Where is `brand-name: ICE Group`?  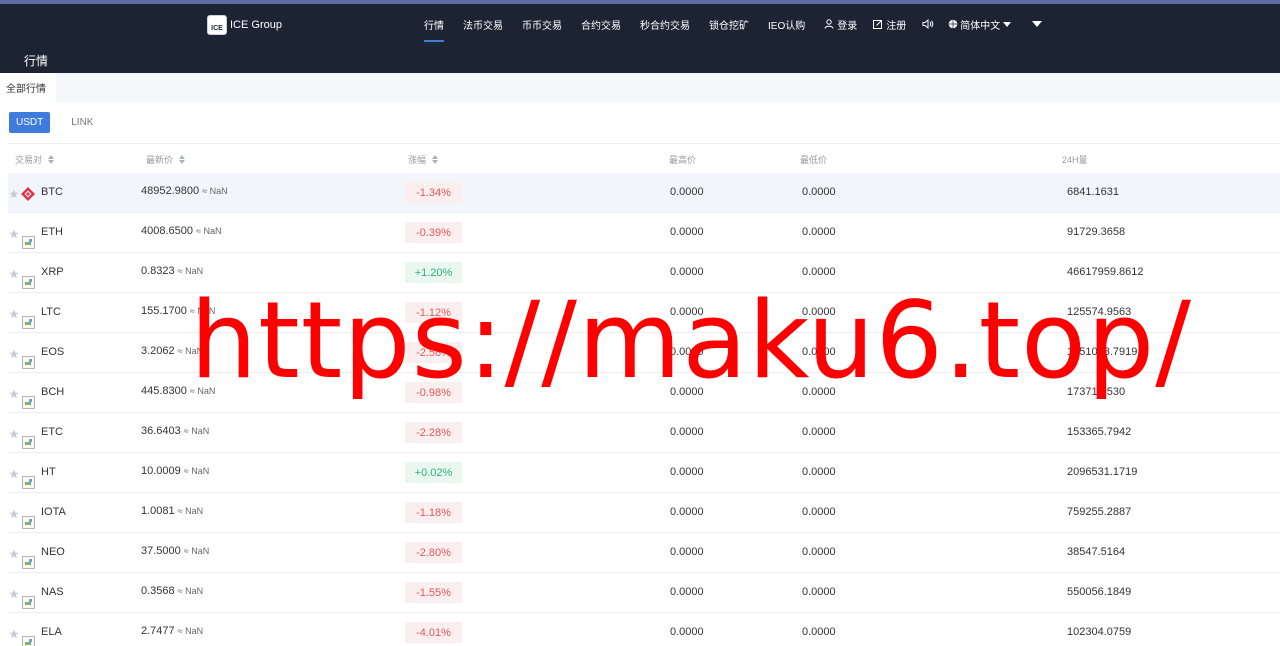
brand-name: ICE Group is located at coordinates (256, 25).